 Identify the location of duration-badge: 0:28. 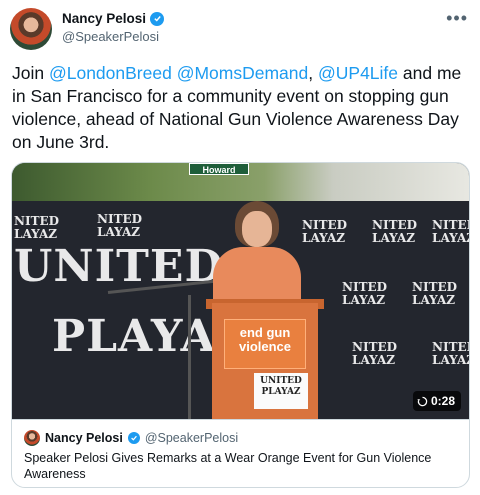
(436, 401).